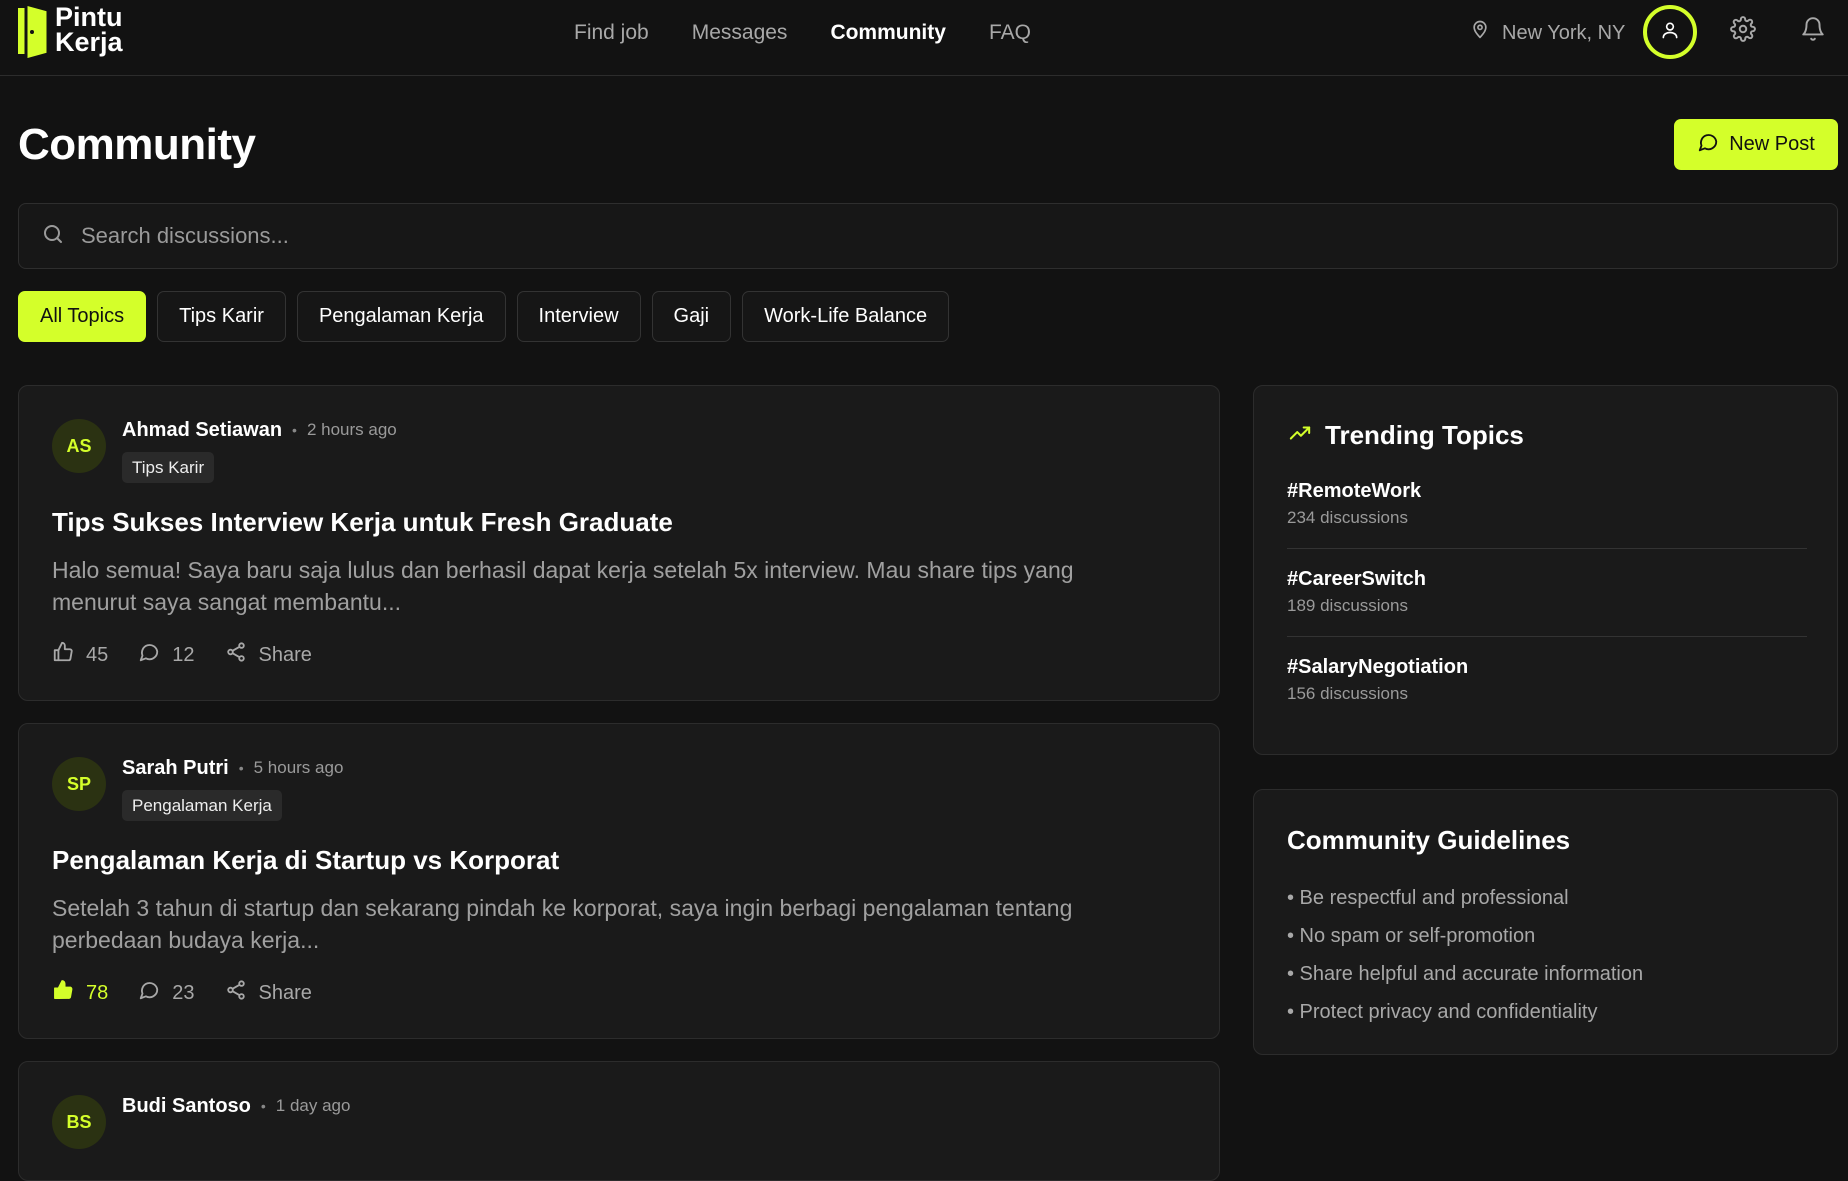 The image size is (1848, 1181). What do you see at coordinates (1547, 591) in the screenshot?
I see `trending-item: #CareerSwitch 189 discussions` at bounding box center [1547, 591].